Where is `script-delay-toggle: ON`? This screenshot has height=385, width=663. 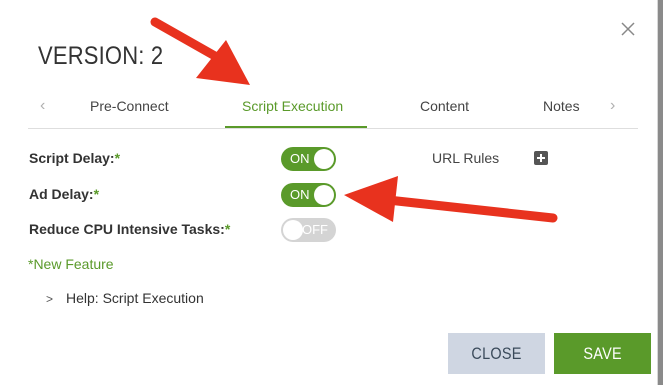 script-delay-toggle: ON is located at coordinates (308, 159).